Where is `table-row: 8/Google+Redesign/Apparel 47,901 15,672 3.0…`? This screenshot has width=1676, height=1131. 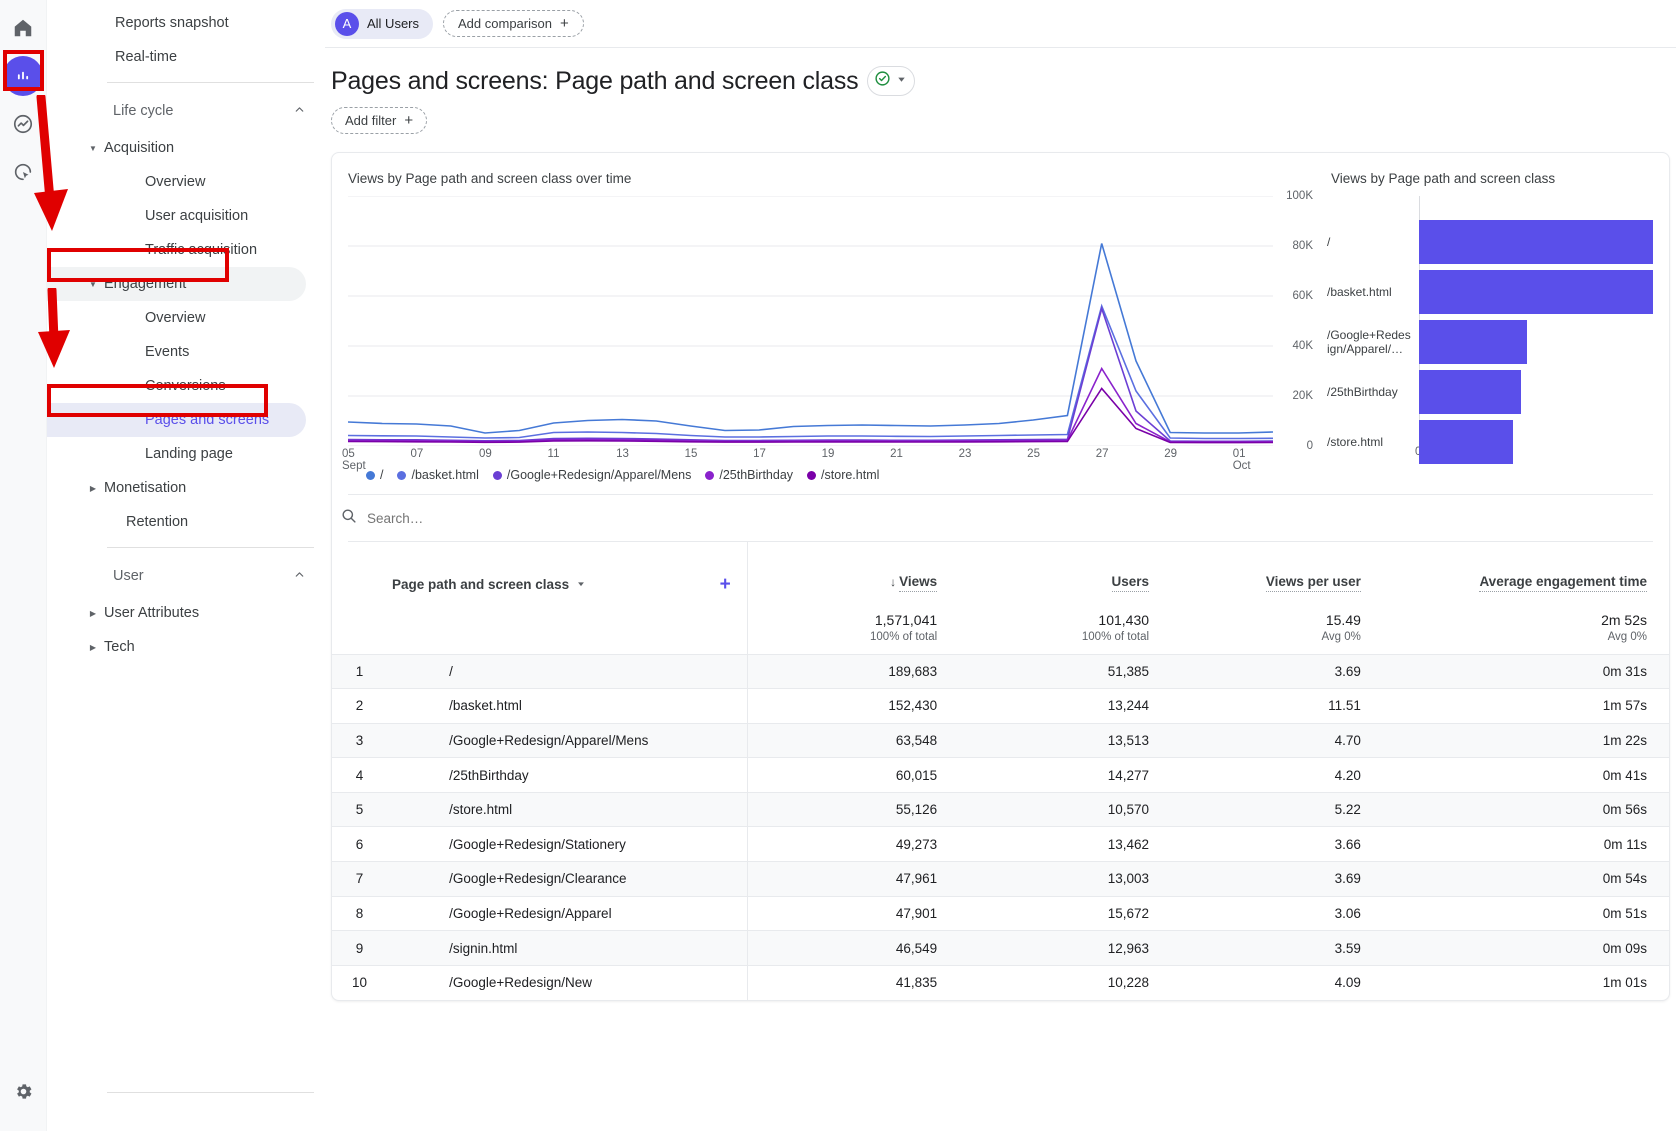 table-row: 8/Google+Redesign/Apparel 47,901 15,672 3.0… is located at coordinates (1000, 913).